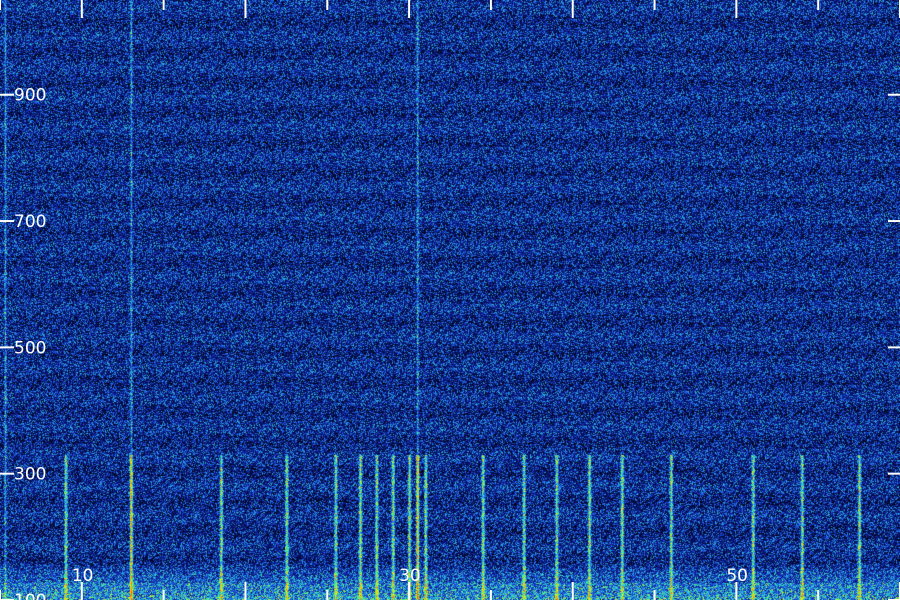 This screenshot has height=600, width=900. What do you see at coordinates (30, 475) in the screenshot?
I see `y-tick-label-300: 300` at bounding box center [30, 475].